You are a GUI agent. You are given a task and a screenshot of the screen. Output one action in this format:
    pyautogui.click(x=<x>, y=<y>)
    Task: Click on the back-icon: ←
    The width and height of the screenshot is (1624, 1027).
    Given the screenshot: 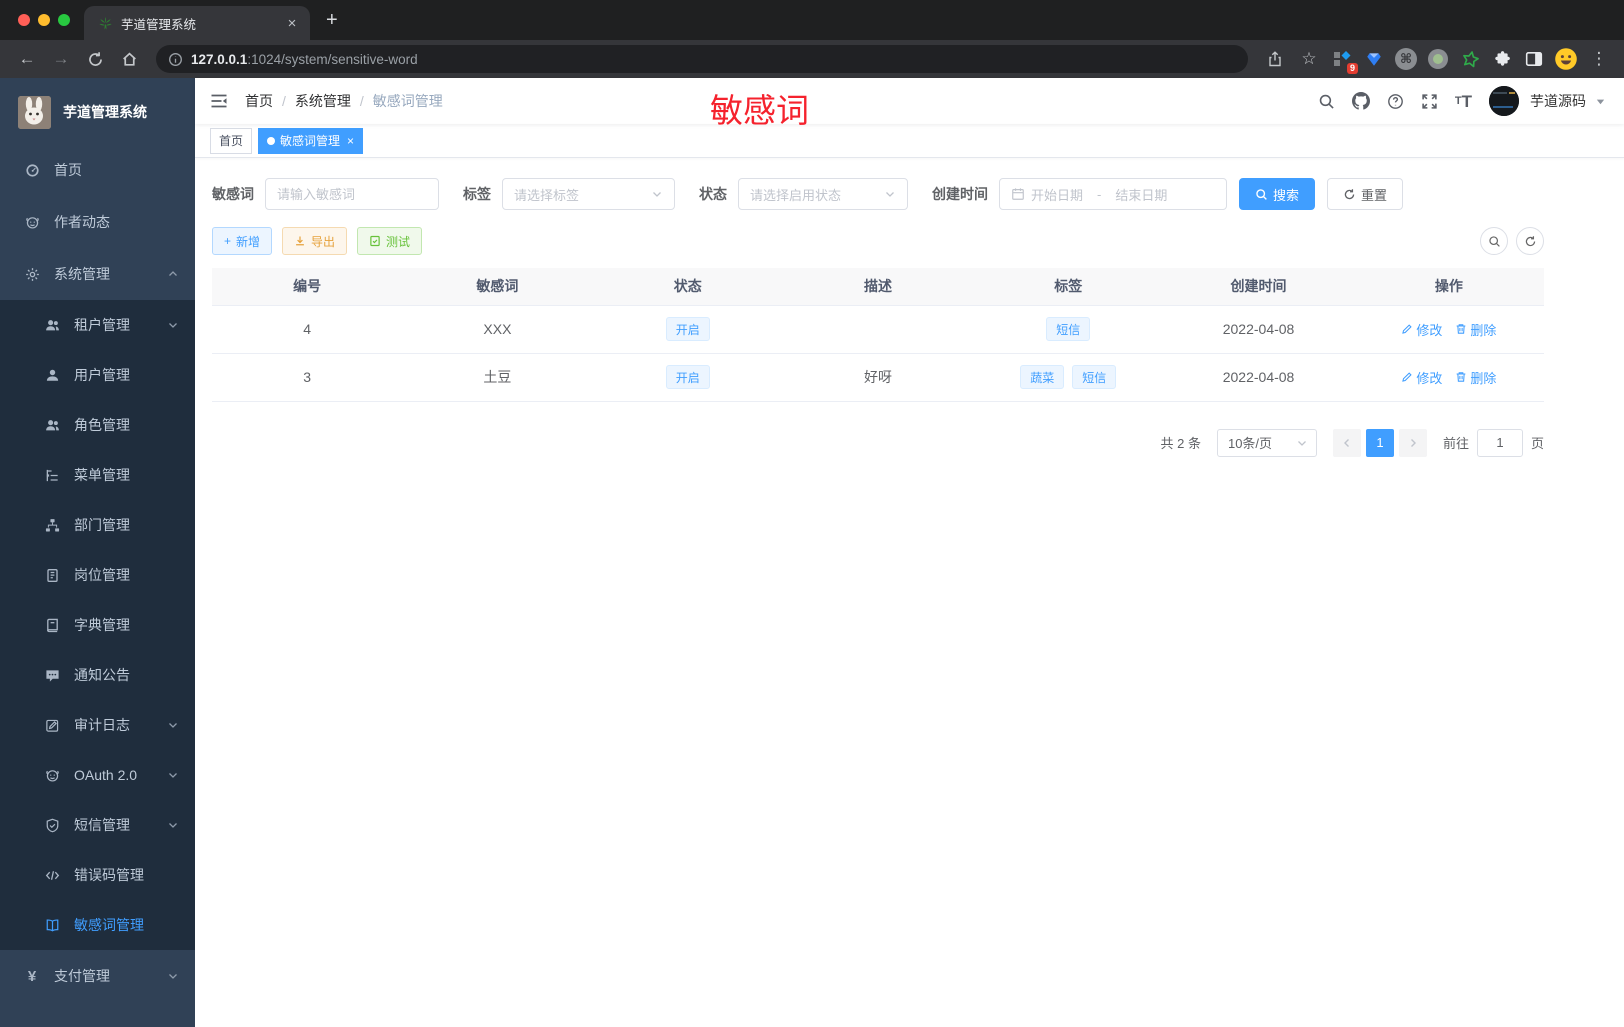 What is the action you would take?
    pyautogui.click(x=27, y=59)
    